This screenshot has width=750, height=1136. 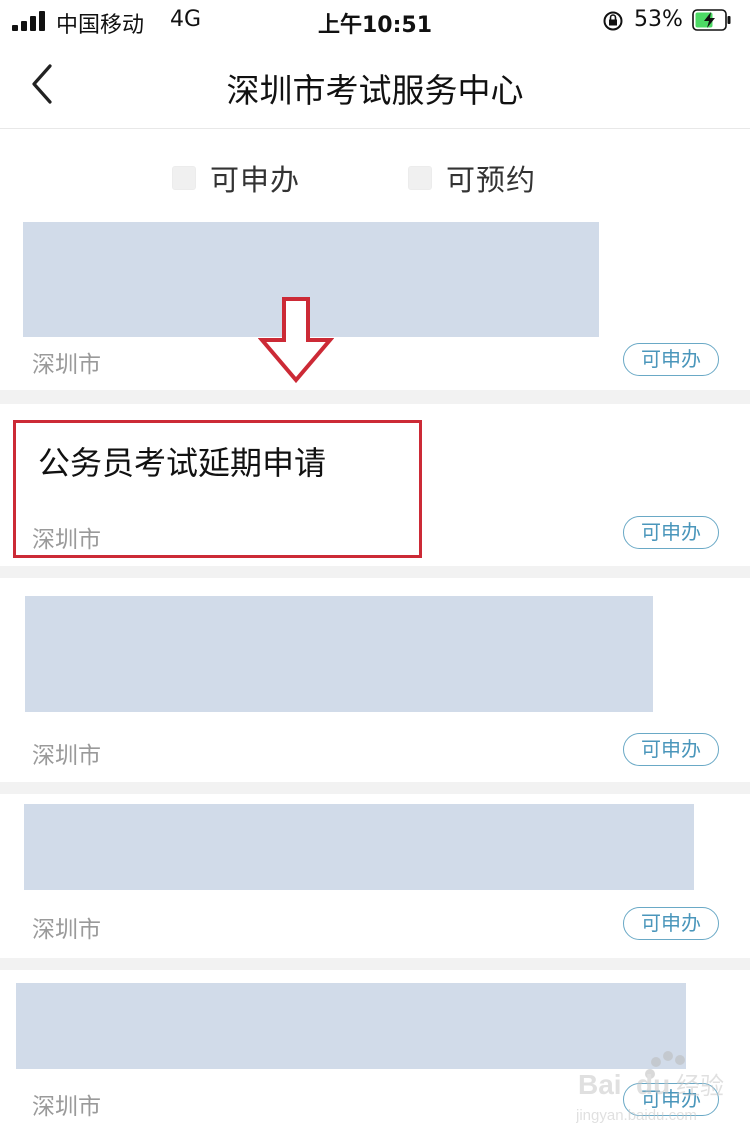 I want to click on down-arrow-annotation-icon, so click(x=296, y=340).